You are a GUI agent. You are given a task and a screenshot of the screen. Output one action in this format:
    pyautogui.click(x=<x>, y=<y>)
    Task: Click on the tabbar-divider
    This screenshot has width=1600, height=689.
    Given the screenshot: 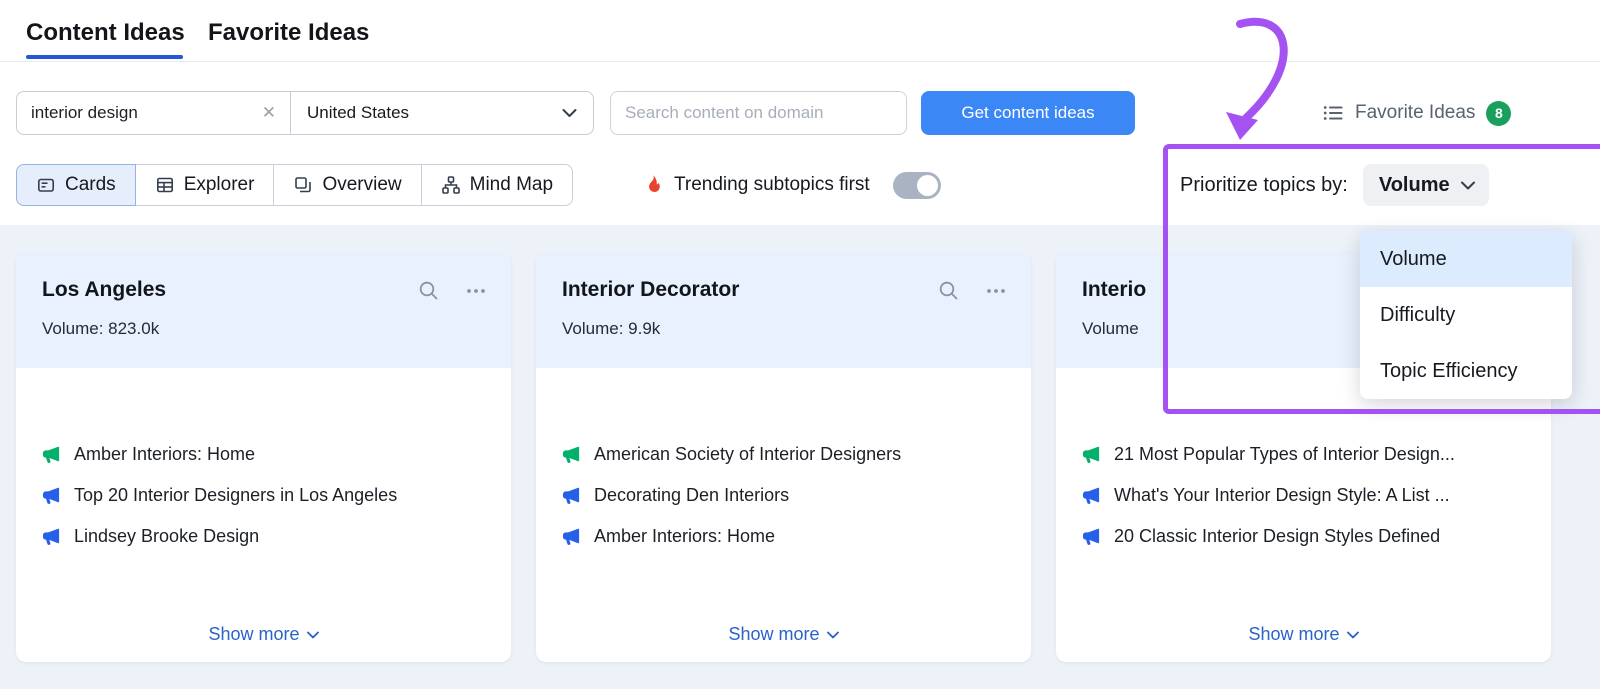 What is the action you would take?
    pyautogui.click(x=800, y=61)
    